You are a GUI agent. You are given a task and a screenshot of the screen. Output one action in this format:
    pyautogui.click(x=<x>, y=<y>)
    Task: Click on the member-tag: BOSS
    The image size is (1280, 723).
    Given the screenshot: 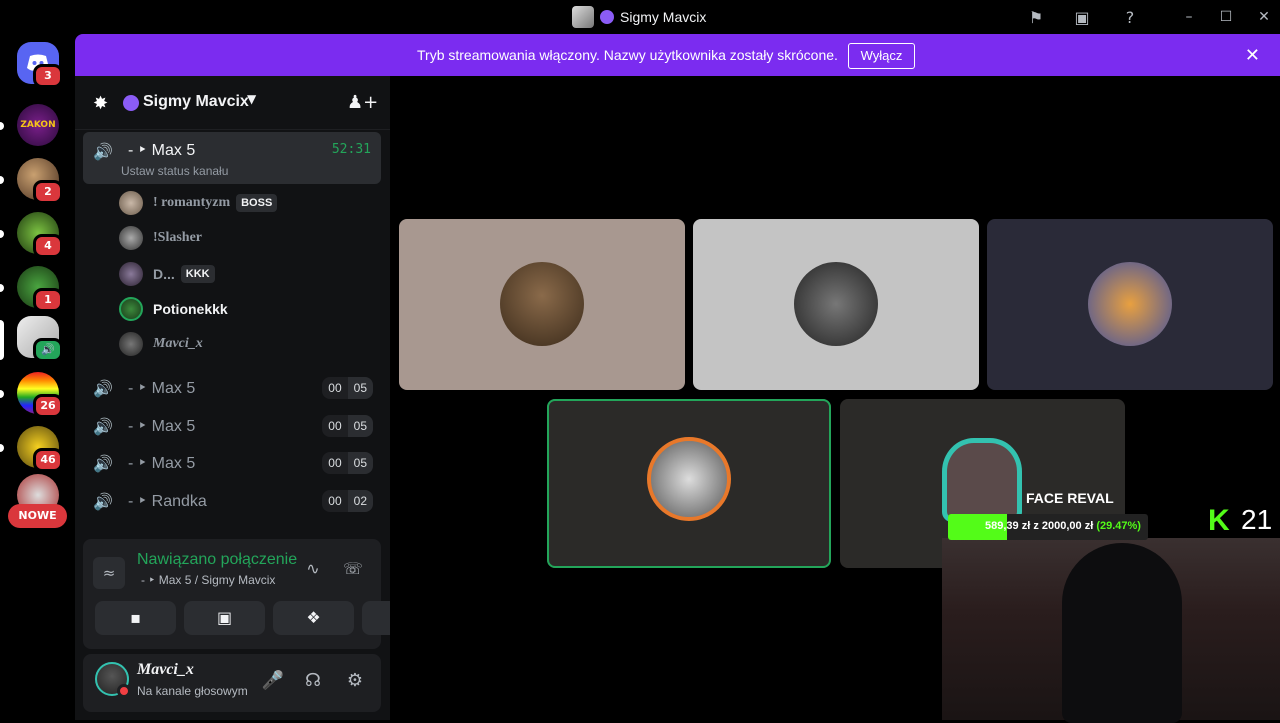 What is the action you would take?
    pyautogui.click(x=257, y=203)
    